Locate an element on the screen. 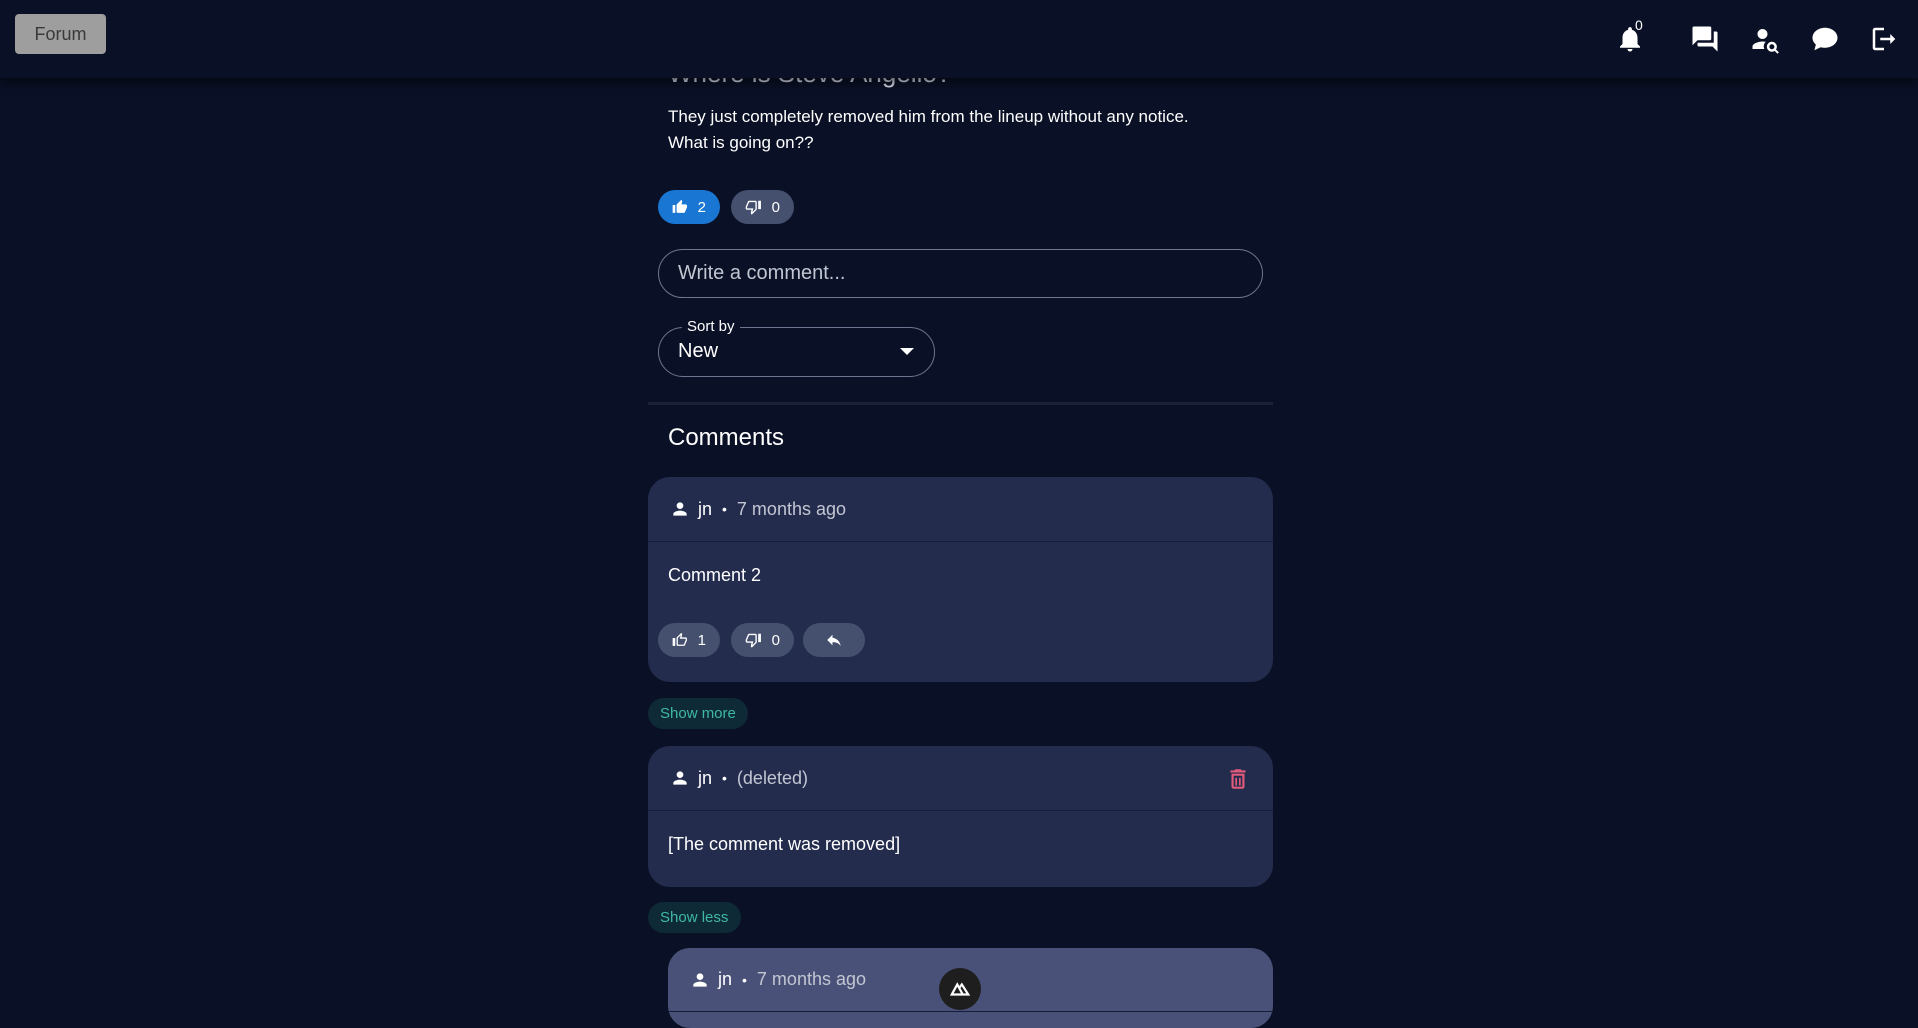 Image resolution: width=1918 pixels, height=1028 pixels. comments-heading: Comments is located at coordinates (726, 437).